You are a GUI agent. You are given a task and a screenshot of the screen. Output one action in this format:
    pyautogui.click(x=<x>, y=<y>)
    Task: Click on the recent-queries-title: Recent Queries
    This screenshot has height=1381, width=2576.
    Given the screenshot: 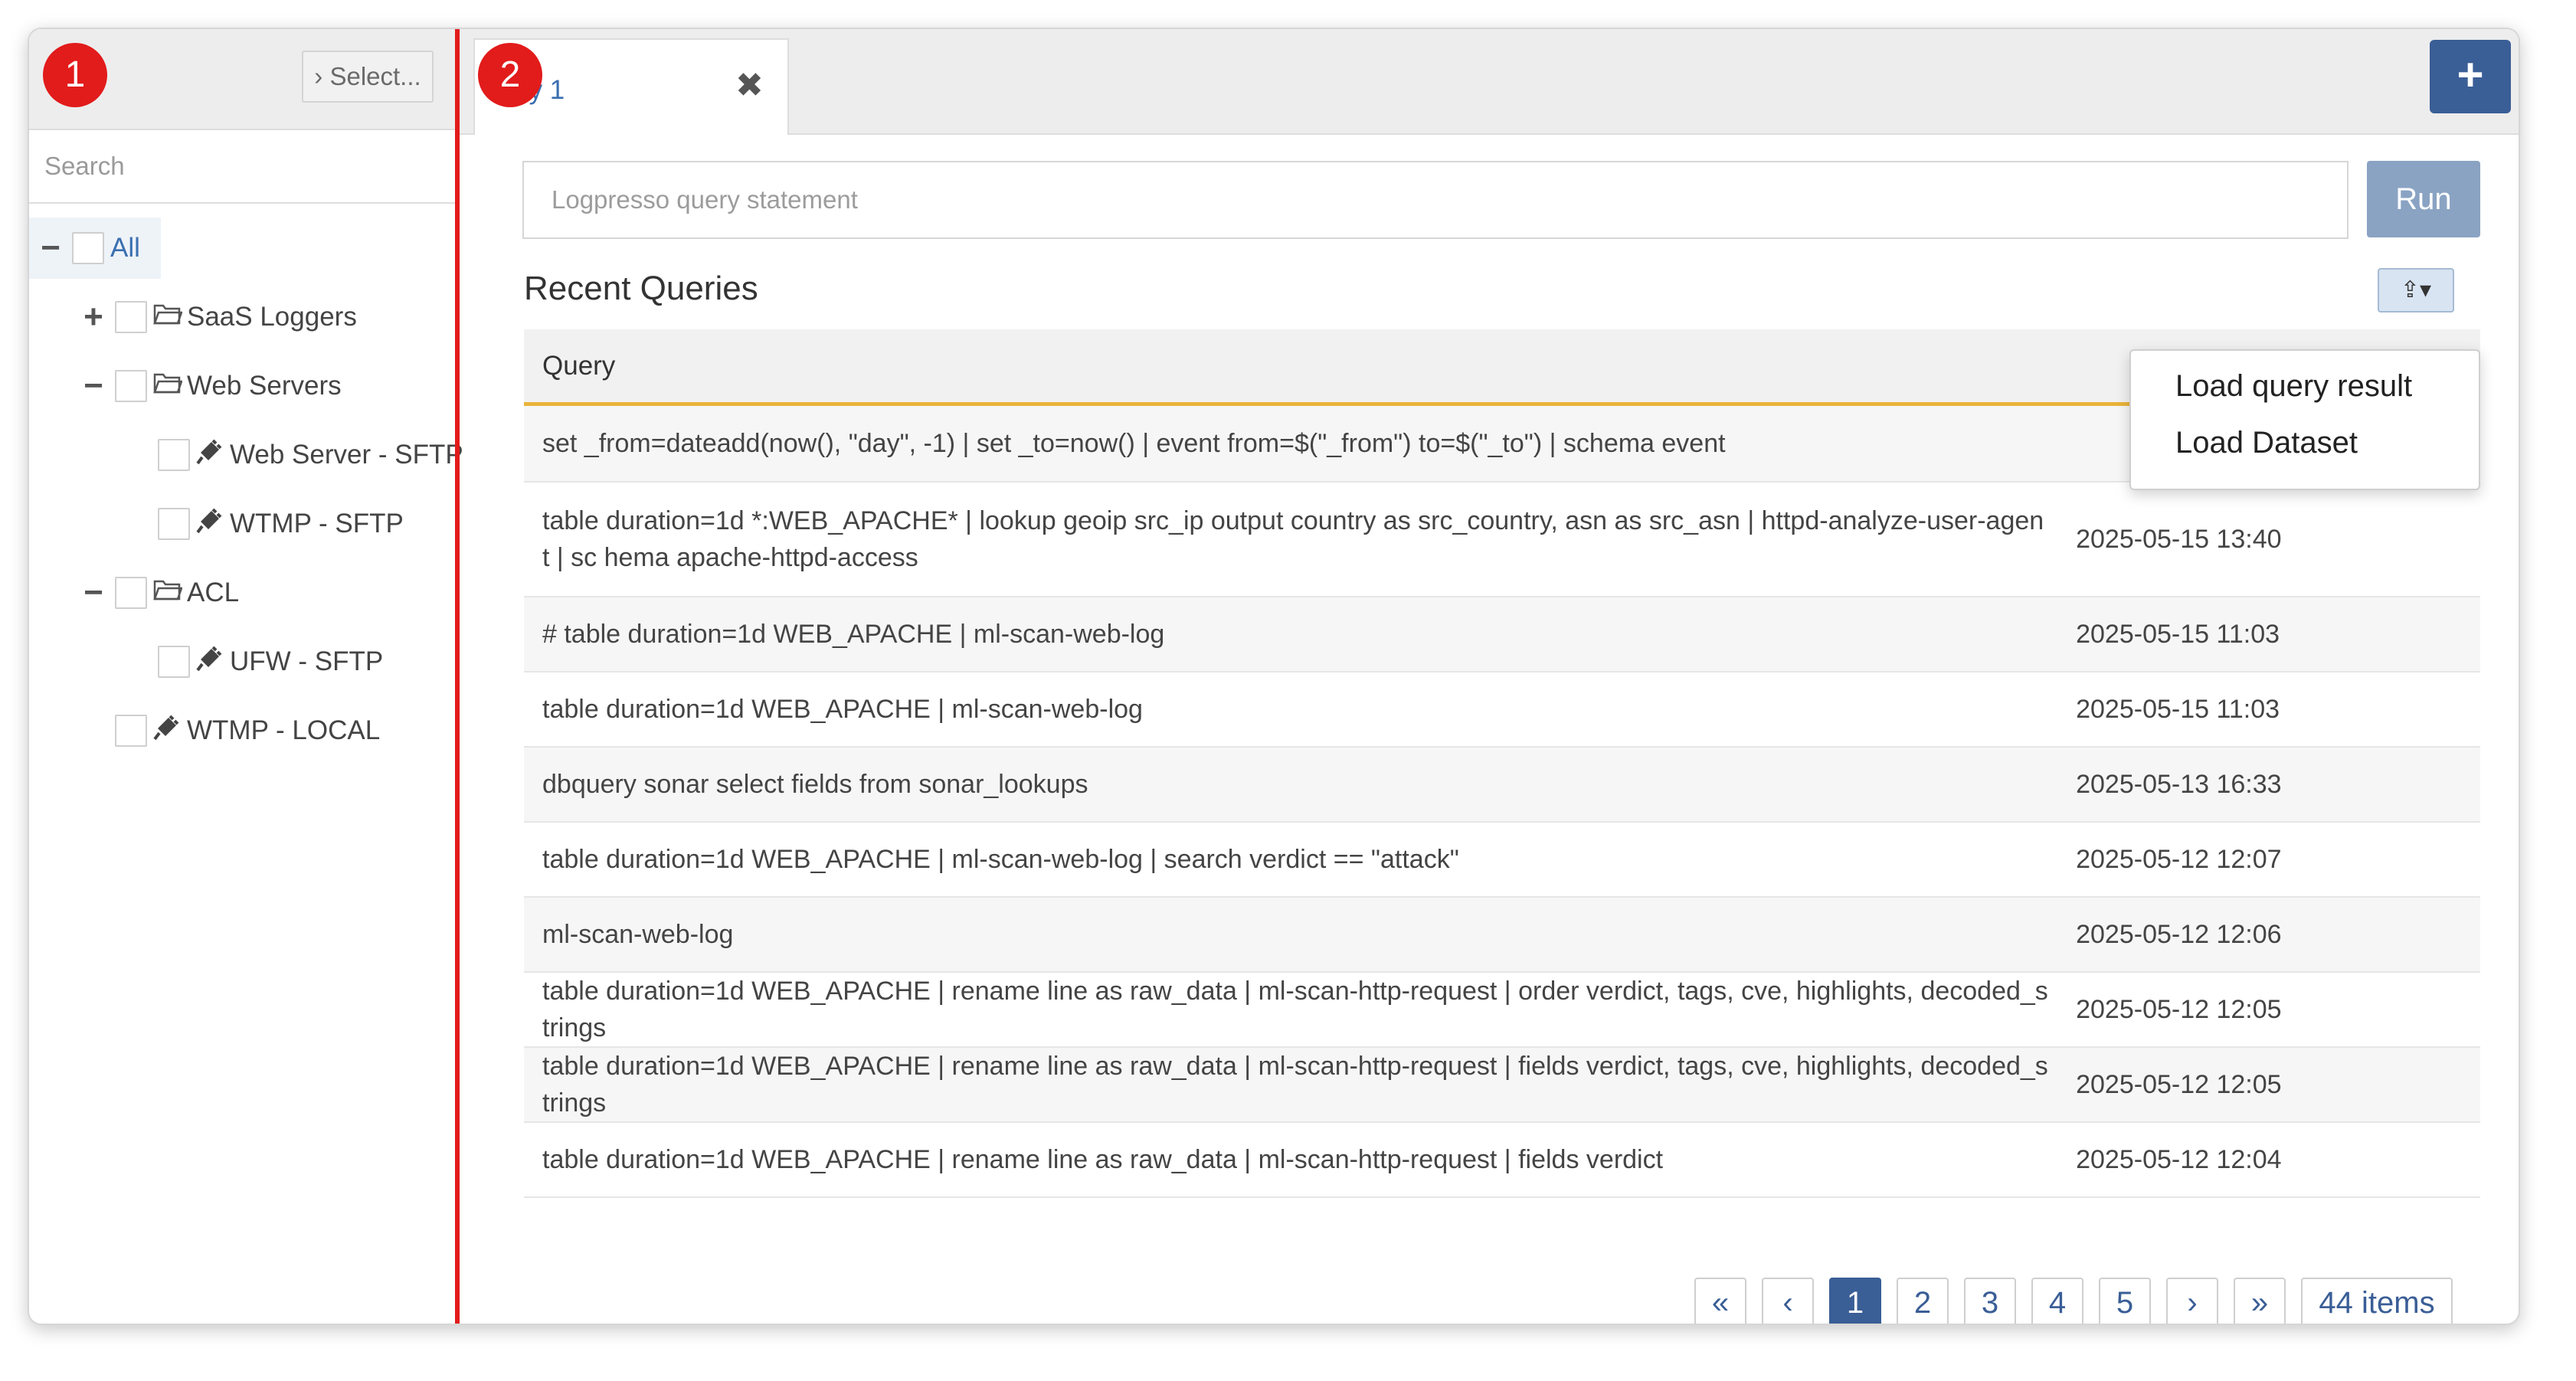 What is the action you would take?
    pyautogui.click(x=641, y=288)
    